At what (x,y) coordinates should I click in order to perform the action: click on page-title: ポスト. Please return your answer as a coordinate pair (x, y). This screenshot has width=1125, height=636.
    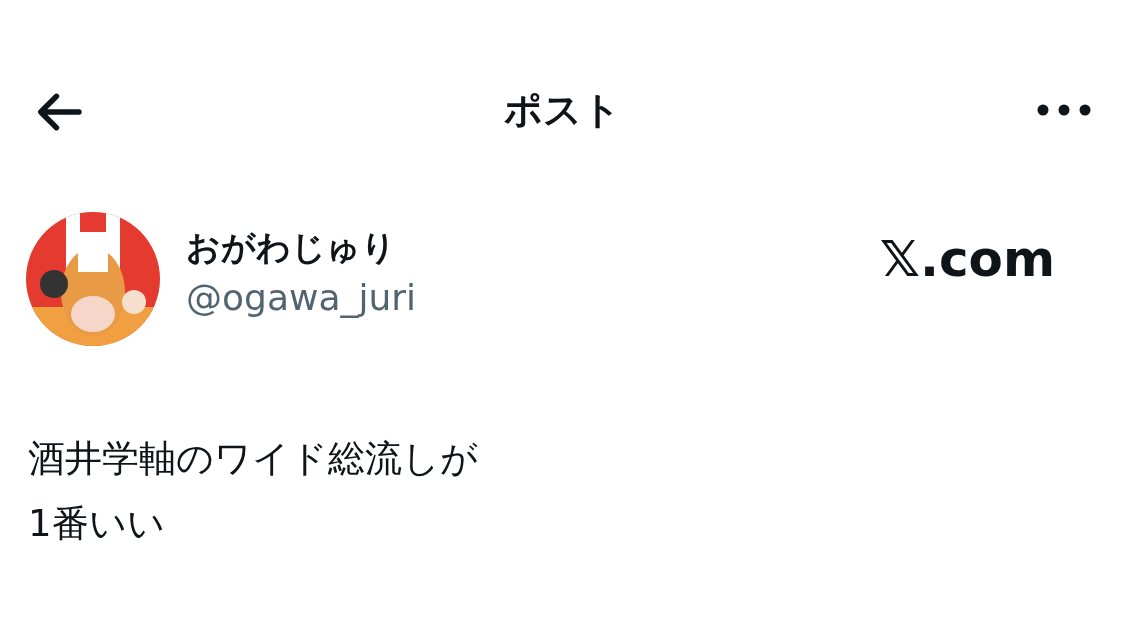
    Looking at the image, I should click on (562, 110).